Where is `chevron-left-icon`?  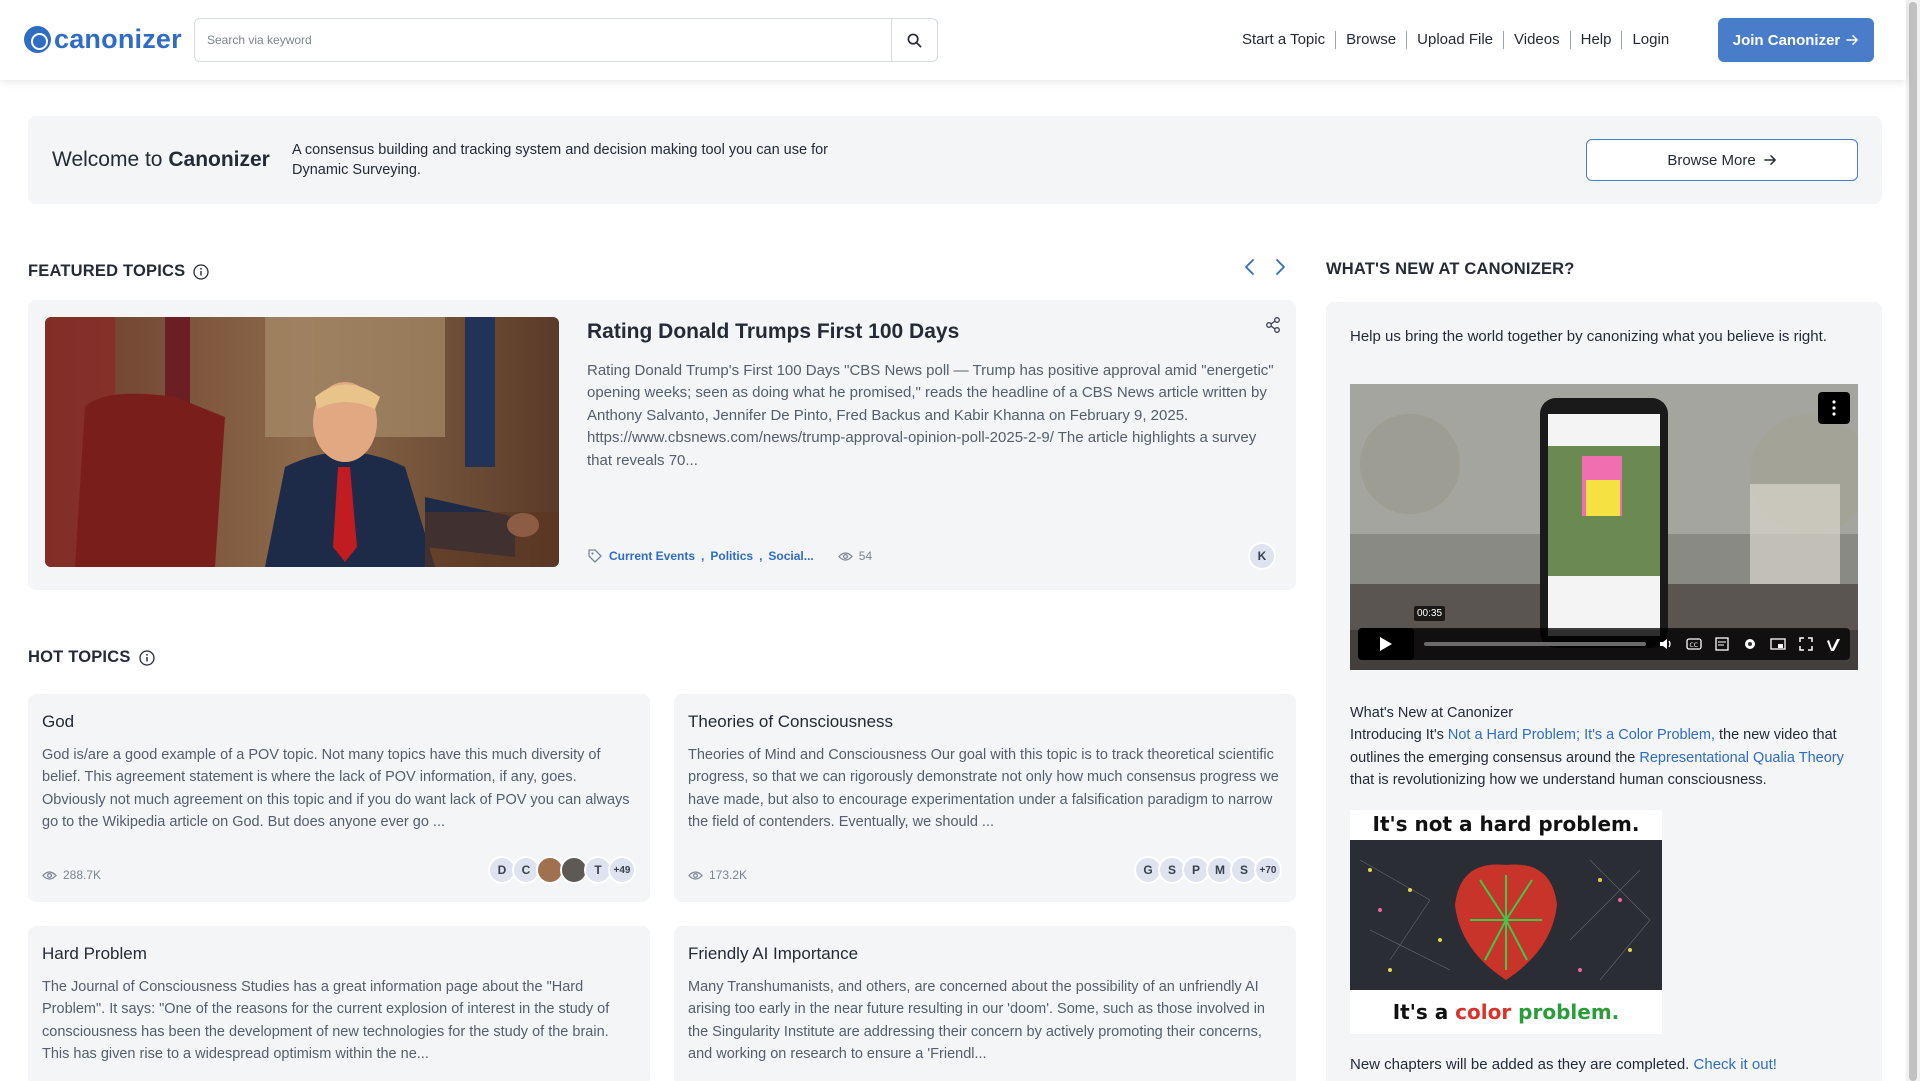 chevron-left-icon is located at coordinates (1250, 267).